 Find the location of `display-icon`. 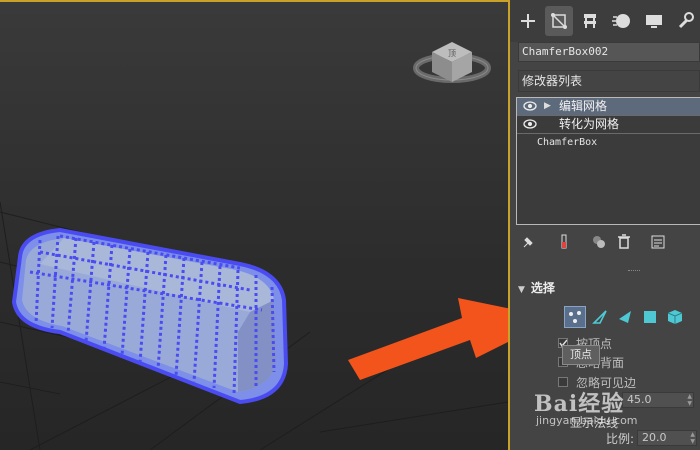

display-icon is located at coordinates (654, 21).